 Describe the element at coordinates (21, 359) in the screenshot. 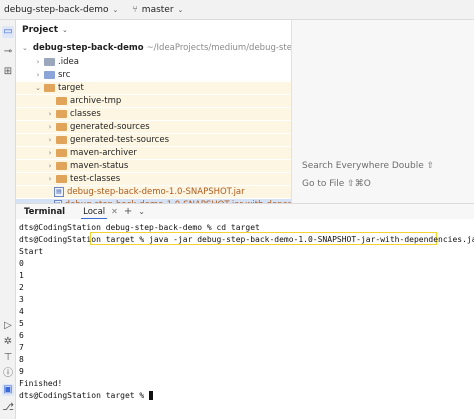

I see `terminal-line: 8` at that location.